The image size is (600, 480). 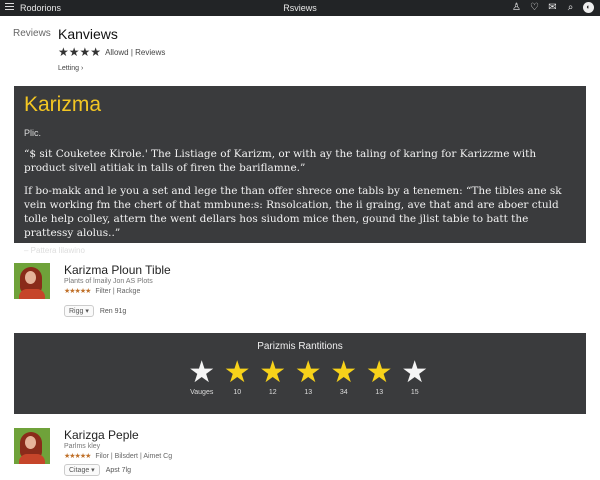 I want to click on card-rating: ★★★★★ Filter | Rackge, so click(x=102, y=291).